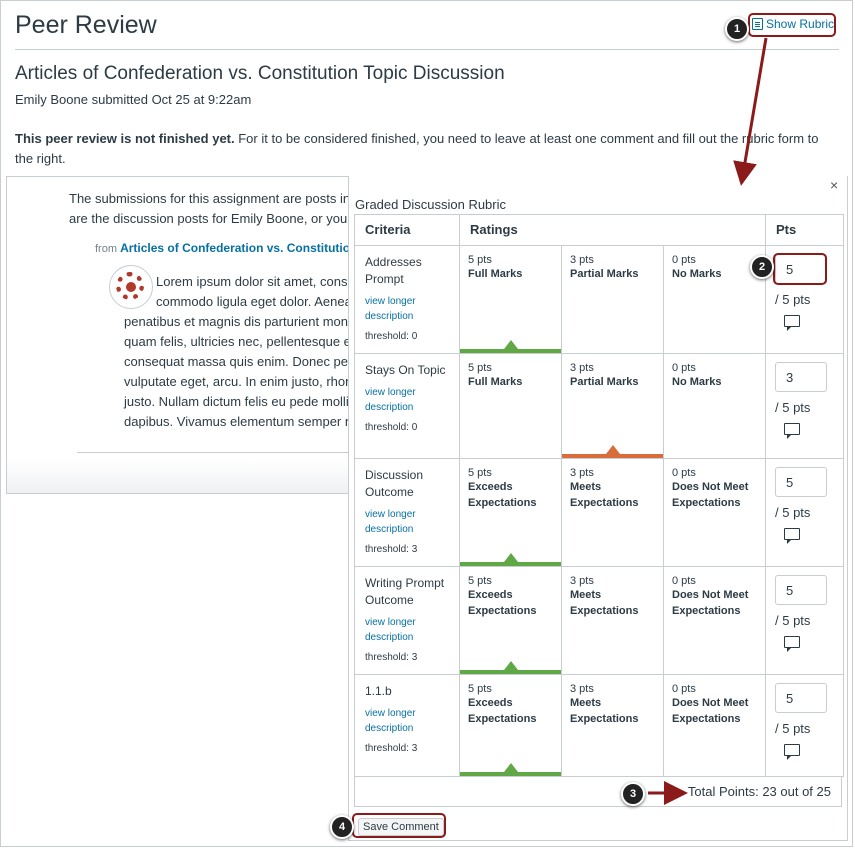  Describe the element at coordinates (133, 99) in the screenshot. I see `submitted-line: Emily Boone submitted Oct 25 at 9:22am` at that location.